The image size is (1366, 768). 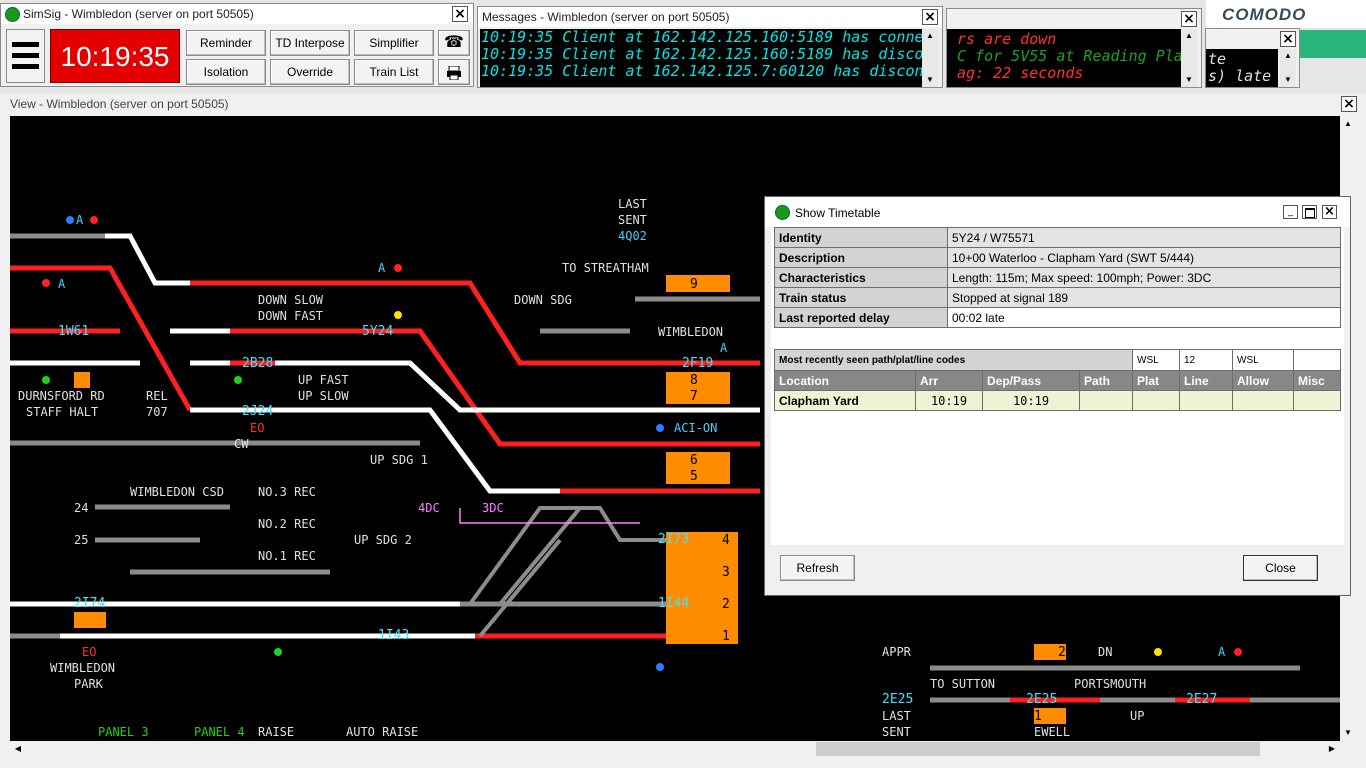 What do you see at coordinates (817, 568) in the screenshot?
I see `refresh-button: Refresh` at bounding box center [817, 568].